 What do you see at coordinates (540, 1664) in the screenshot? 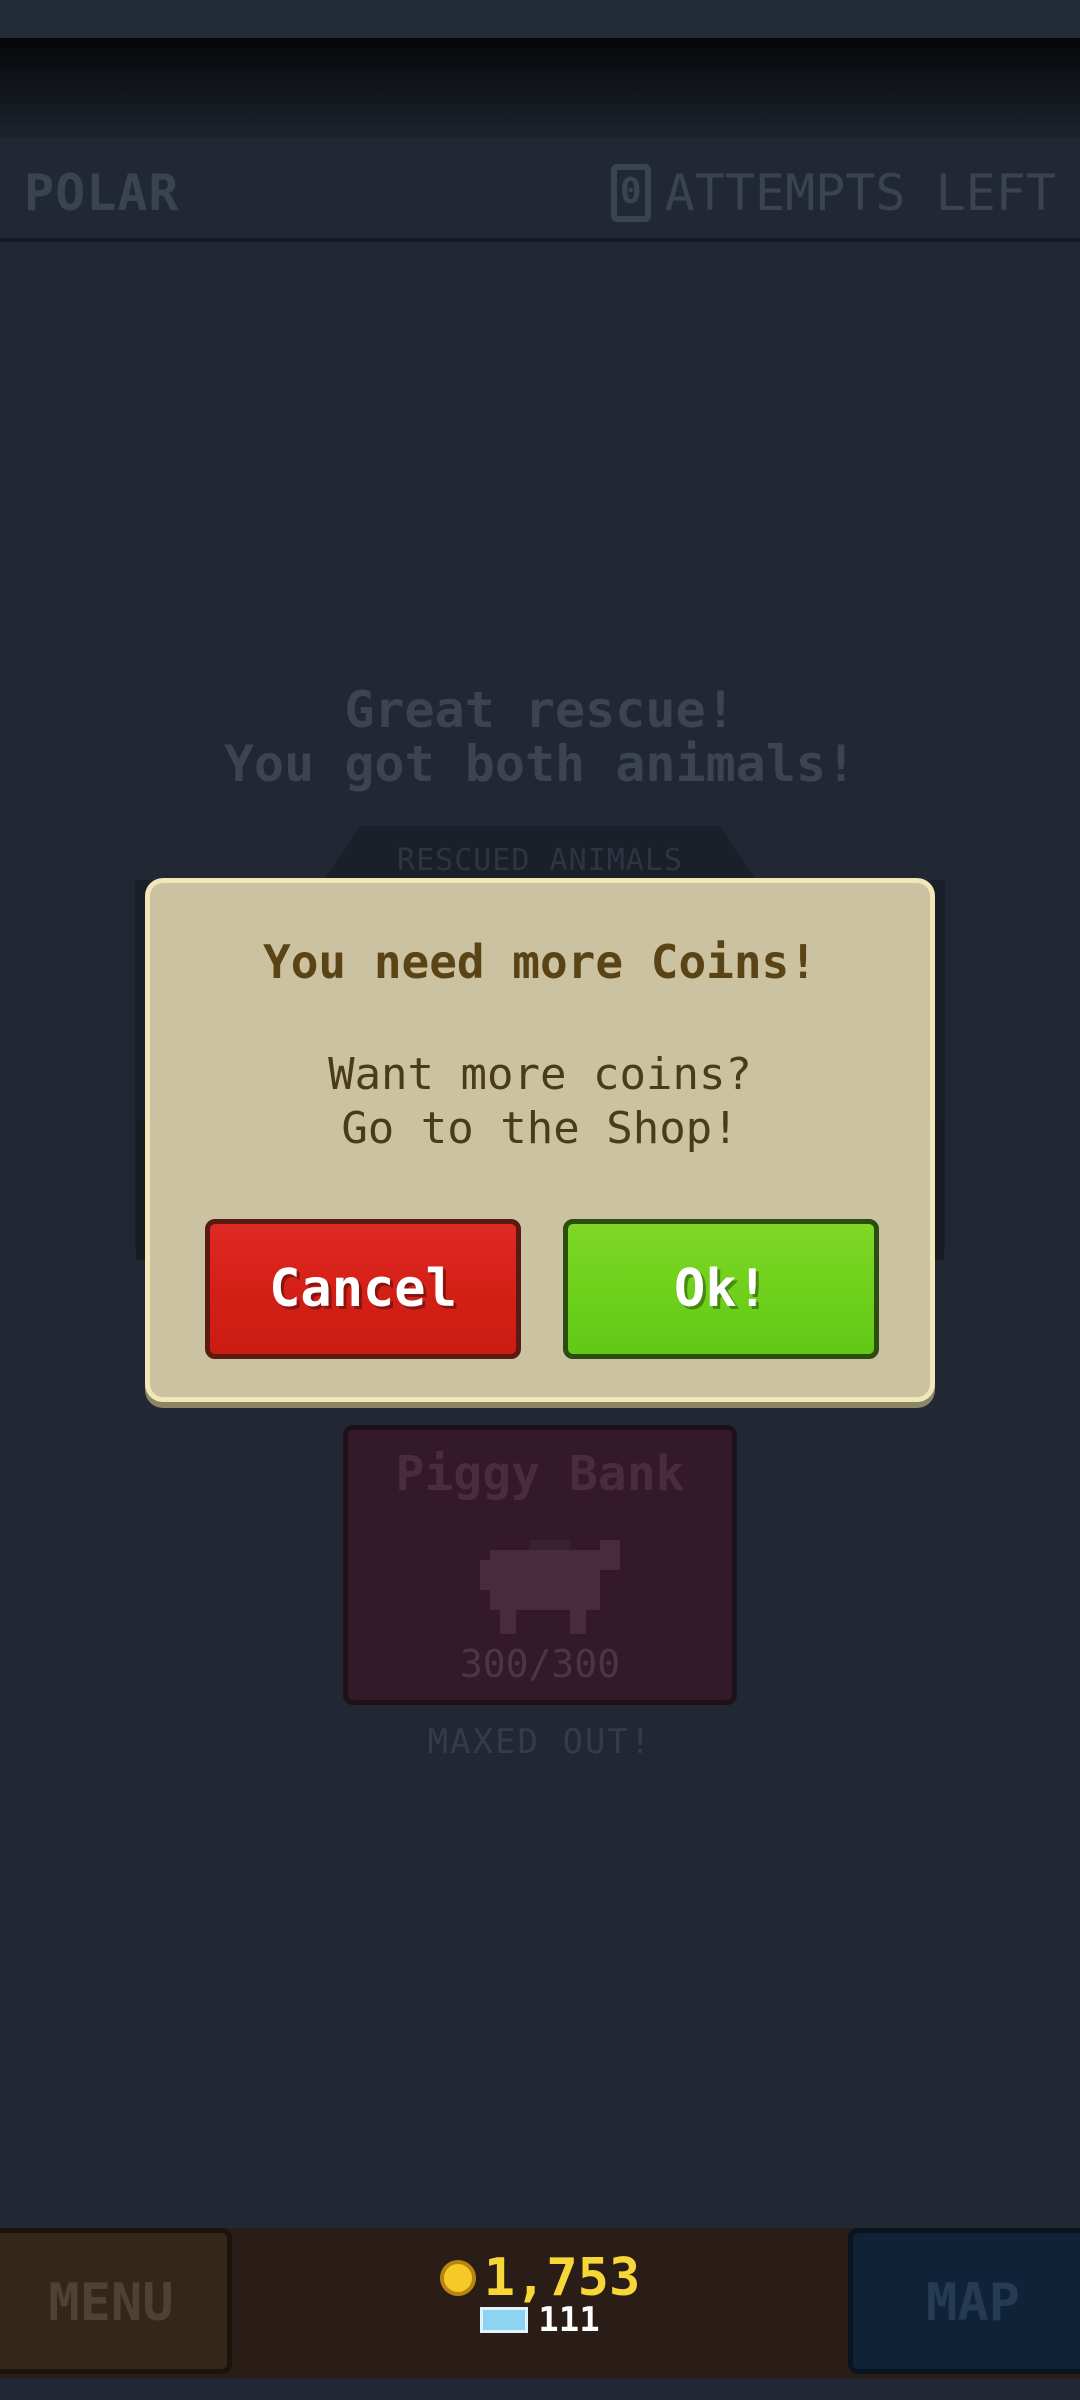
I see `piggy-bank-count: 300/300` at bounding box center [540, 1664].